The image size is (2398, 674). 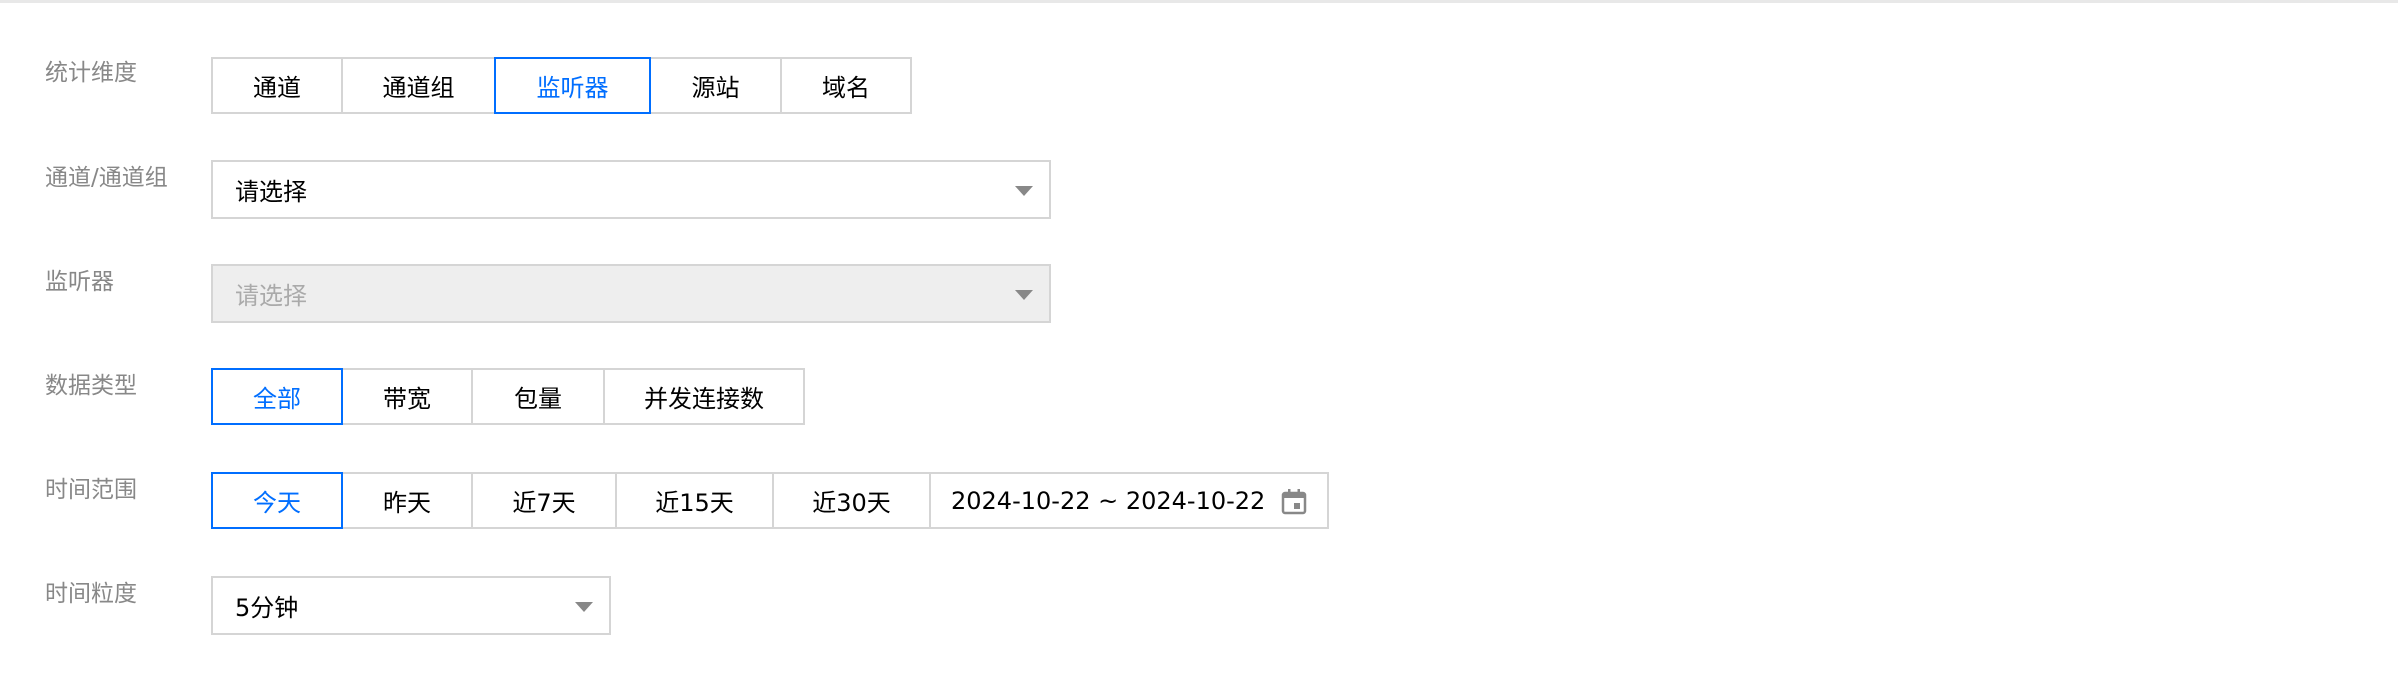 I want to click on data-type-option-concurrent-connections: 并发连接数, so click(x=704, y=396).